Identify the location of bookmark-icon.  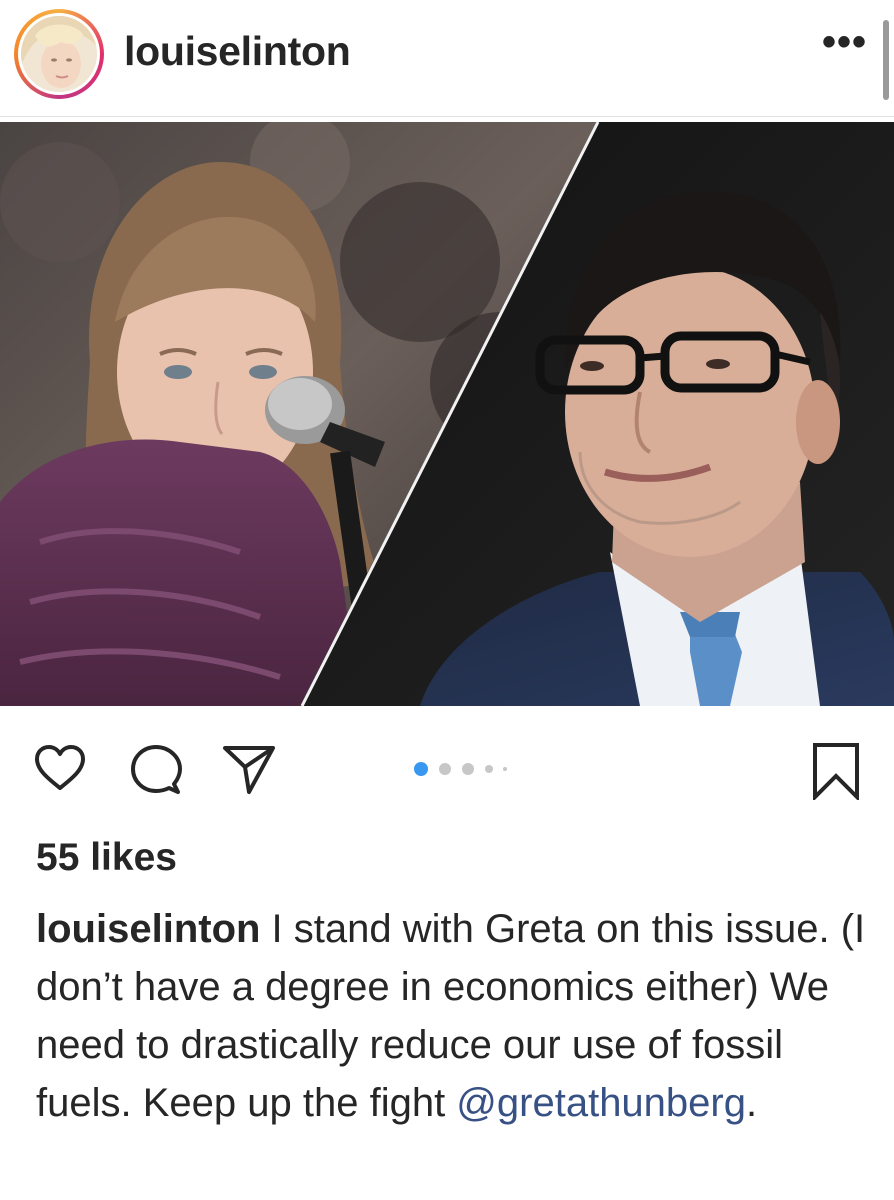
(836, 773).